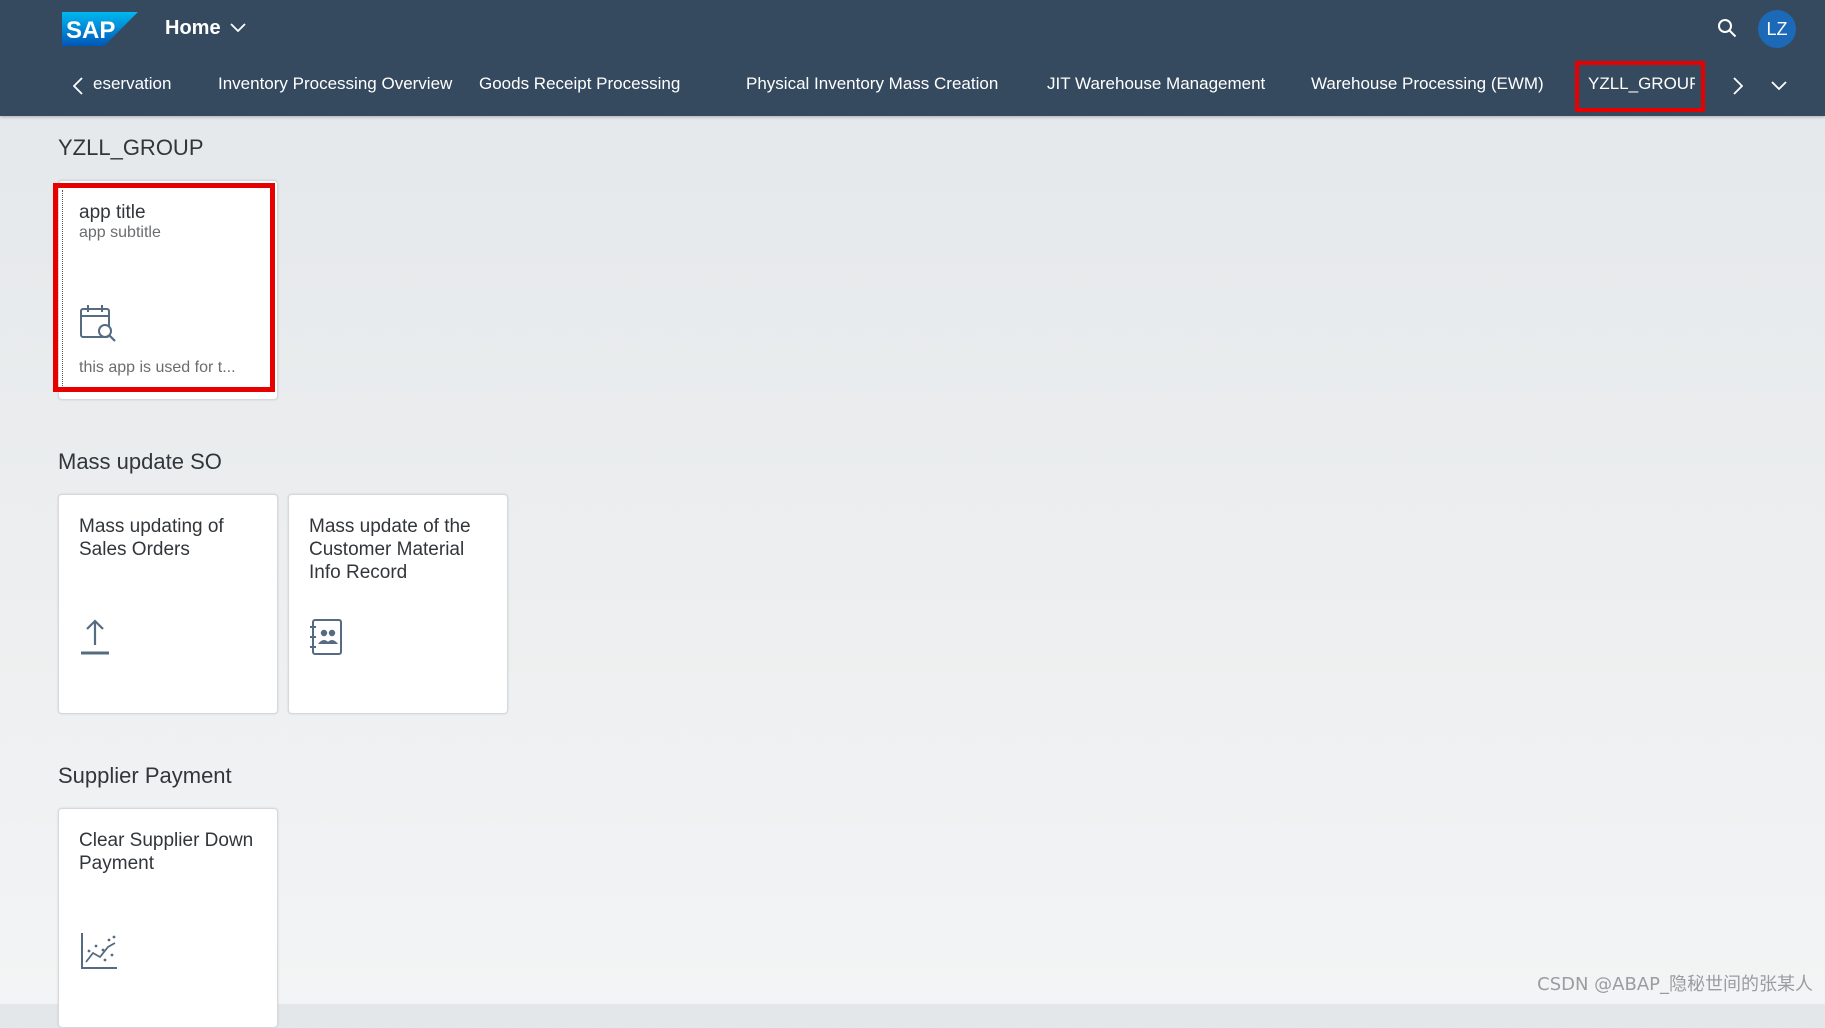 Image resolution: width=1825 pixels, height=1028 pixels. What do you see at coordinates (166, 852) in the screenshot?
I see `tile-title: Clear Supplier Down Payment` at bounding box center [166, 852].